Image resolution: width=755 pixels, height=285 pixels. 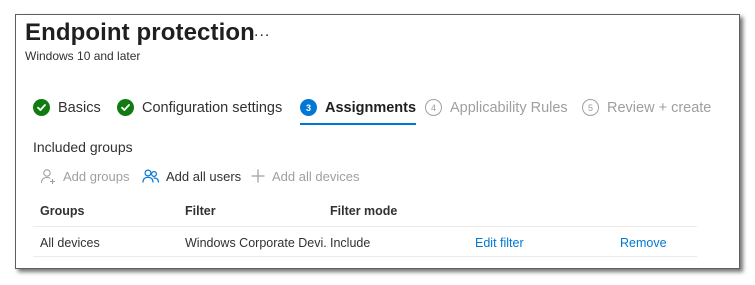 I want to click on add-all-devices-button: Add all devices, so click(x=304, y=176).